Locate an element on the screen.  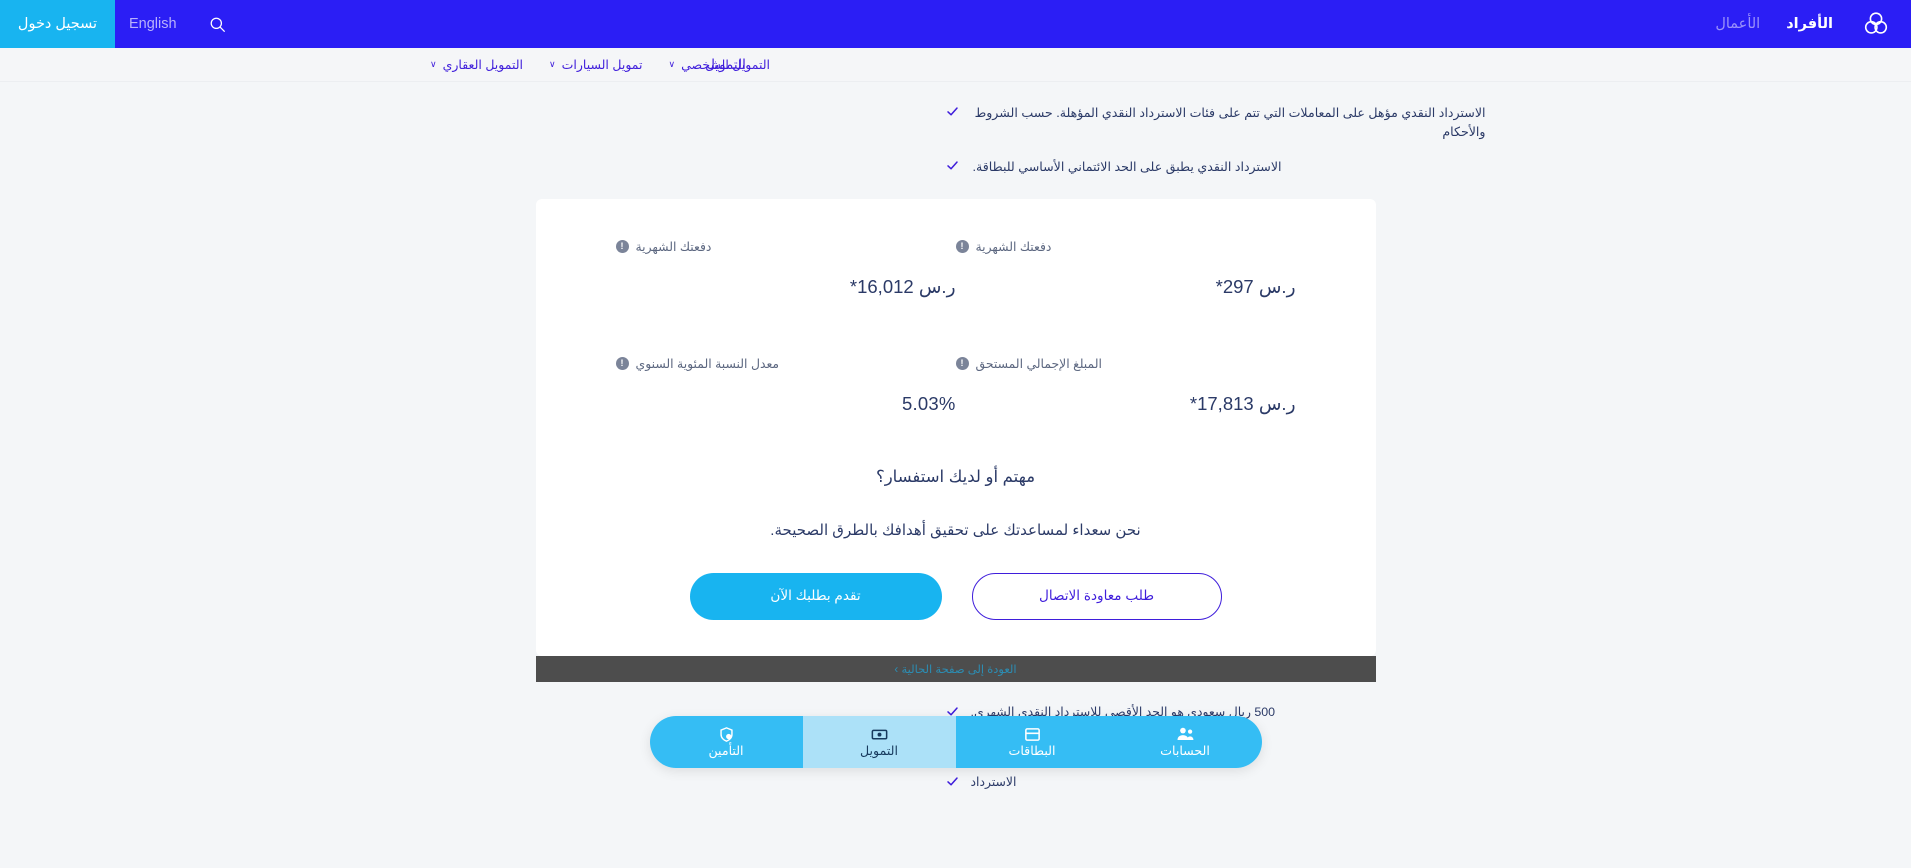
subnav-item-real-estate-finance-label: التمويل العقاري is located at coordinates (483, 65).